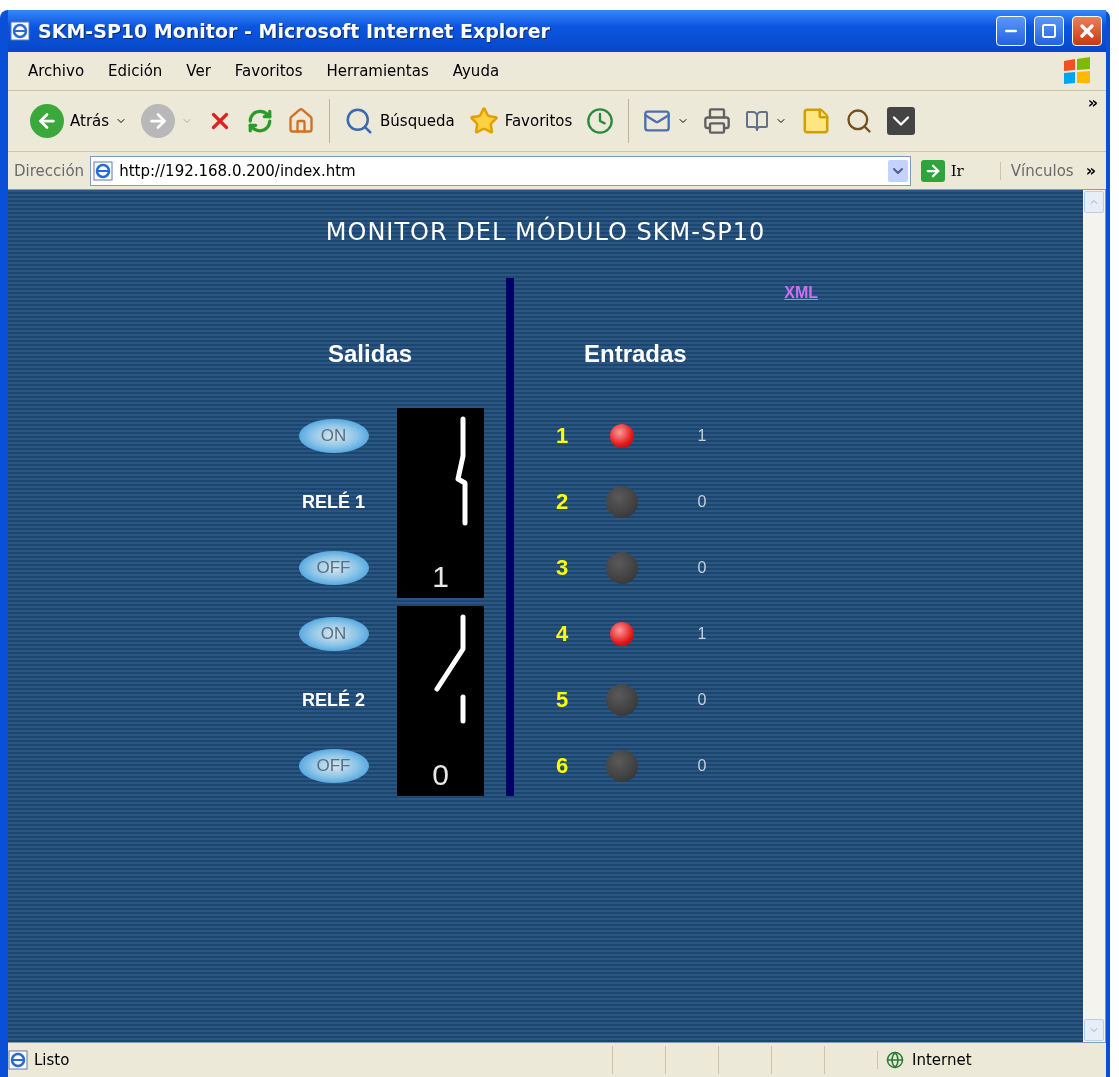 The height and width of the screenshot is (1077, 1119). Describe the element at coordinates (483, 121) in the screenshot. I see `star-icon` at that location.